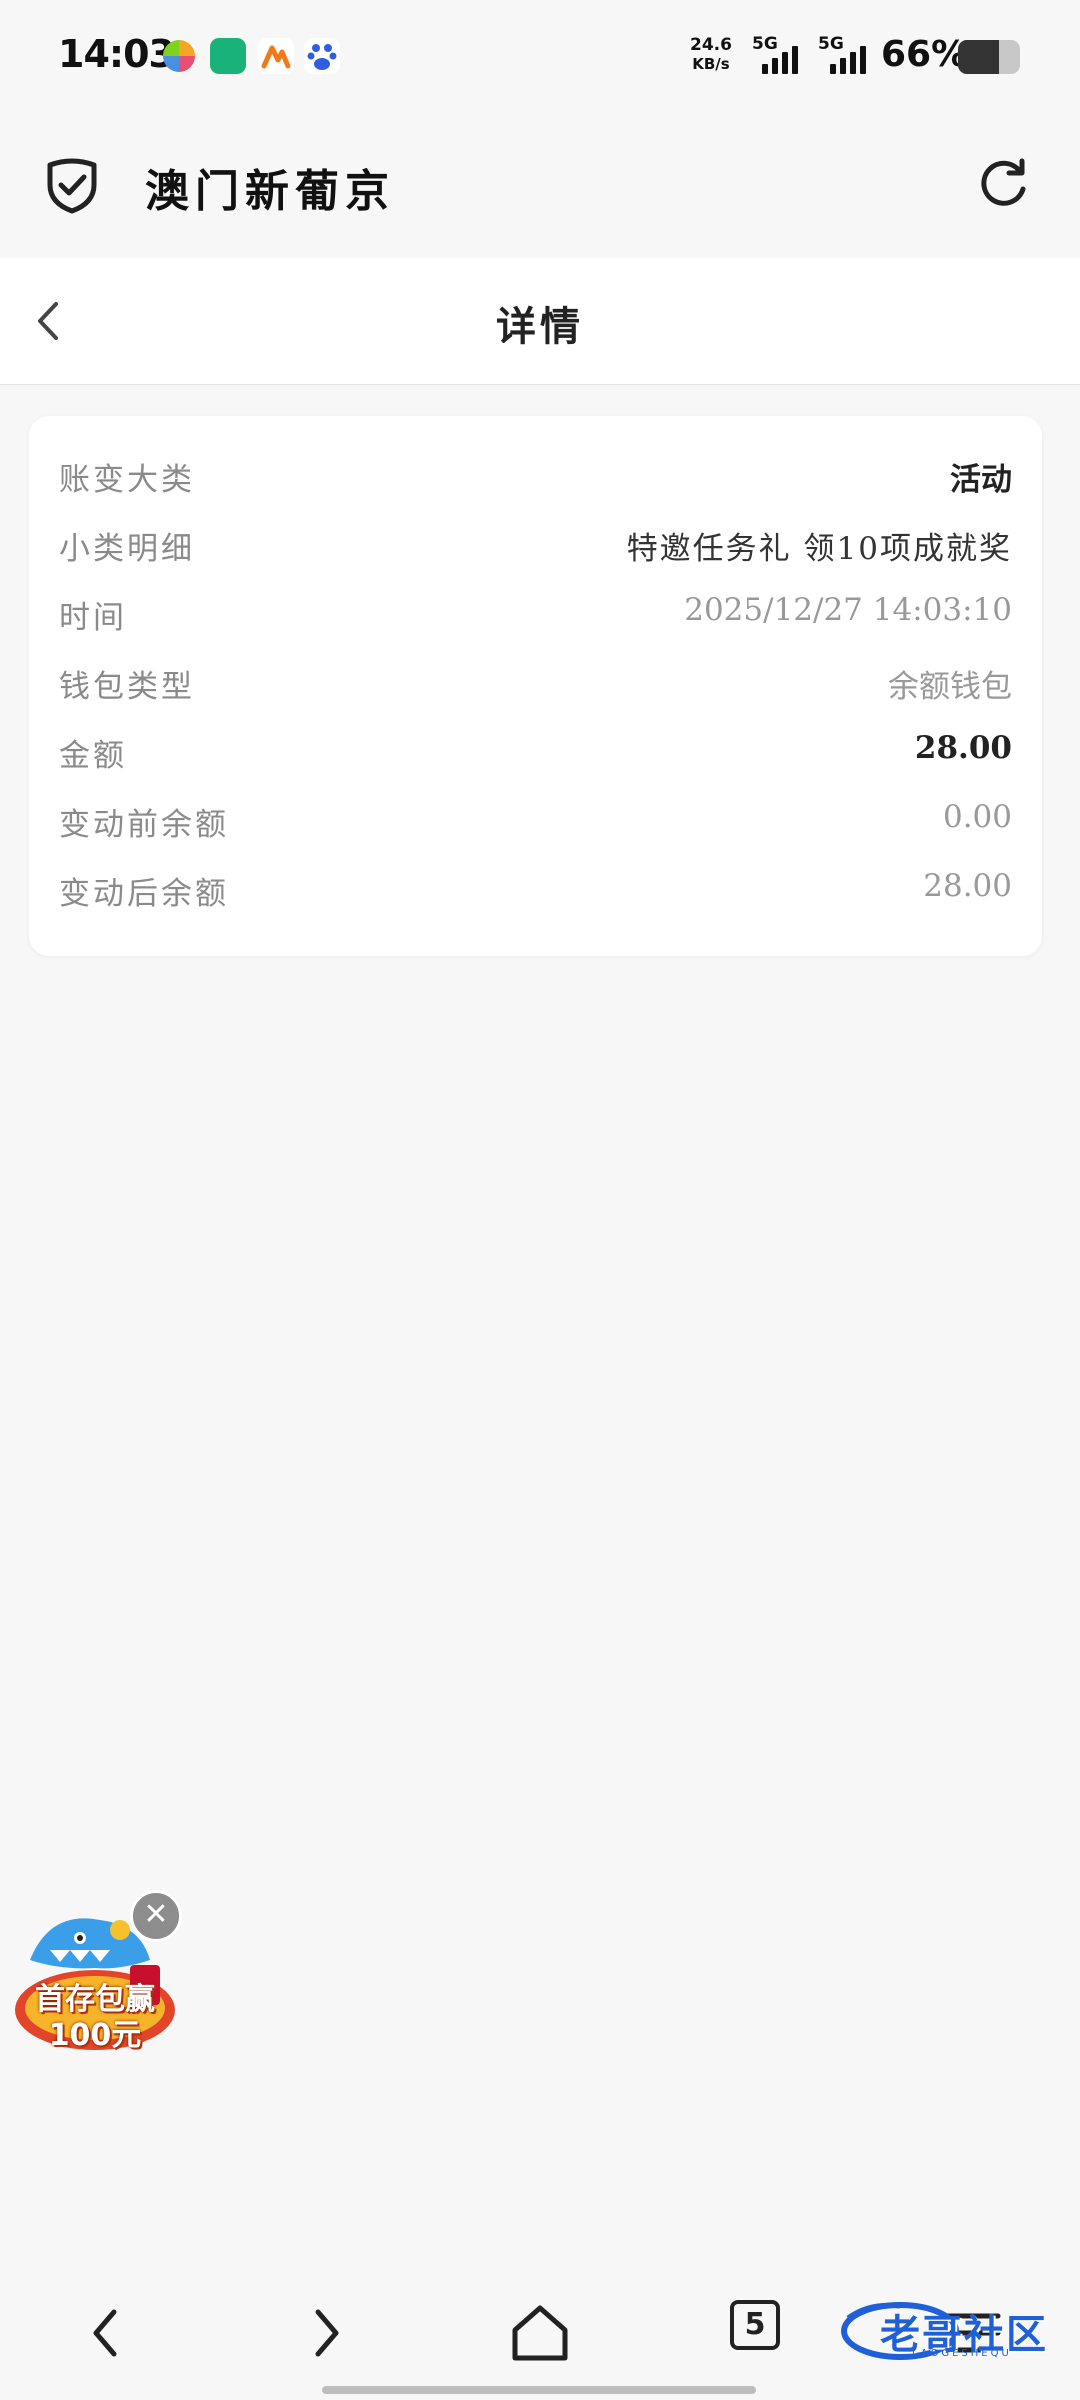 The width and height of the screenshot is (1080, 2400). Describe the element at coordinates (127, 549) in the screenshot. I see `detail-label: 小类明细` at that location.